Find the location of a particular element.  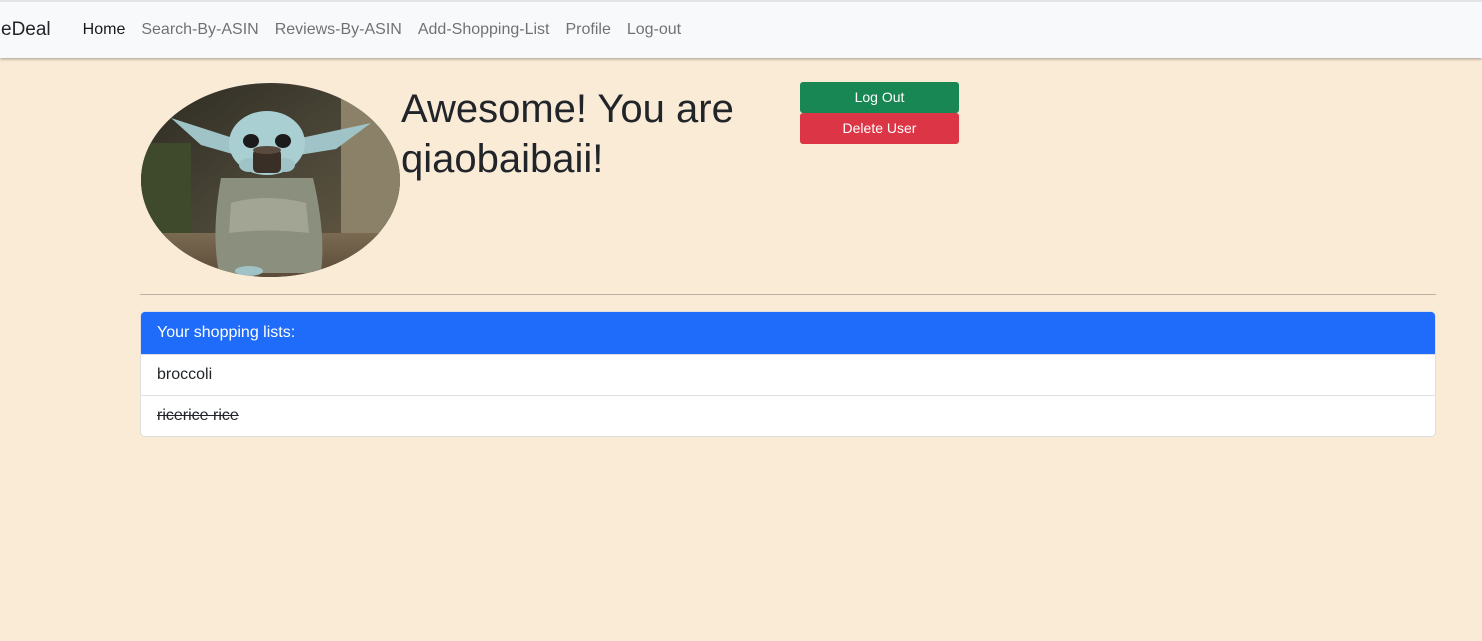

nav-link-add-shopping-list: Add-Shopping-List is located at coordinates (484, 30).